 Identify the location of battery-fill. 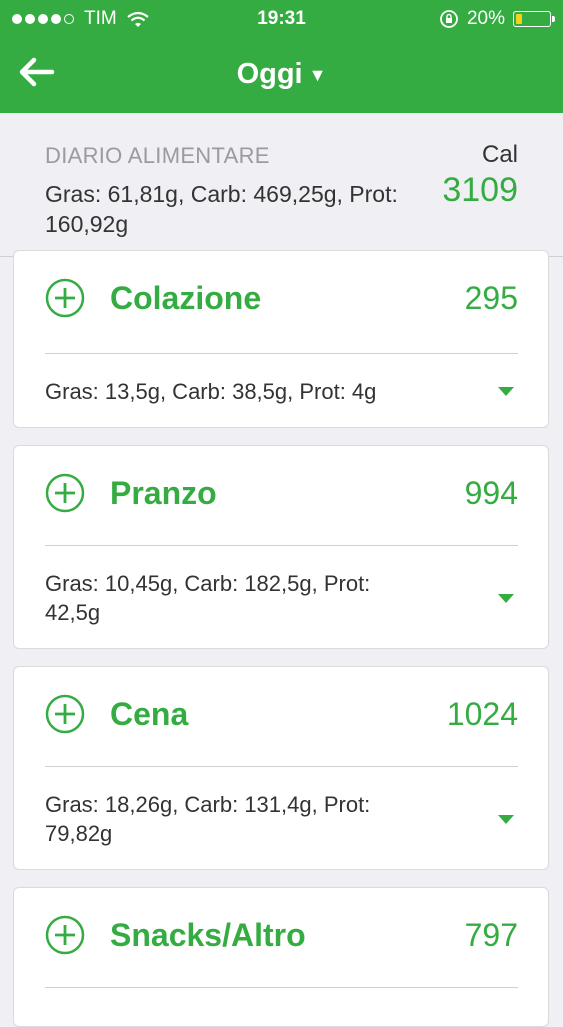
(519, 19).